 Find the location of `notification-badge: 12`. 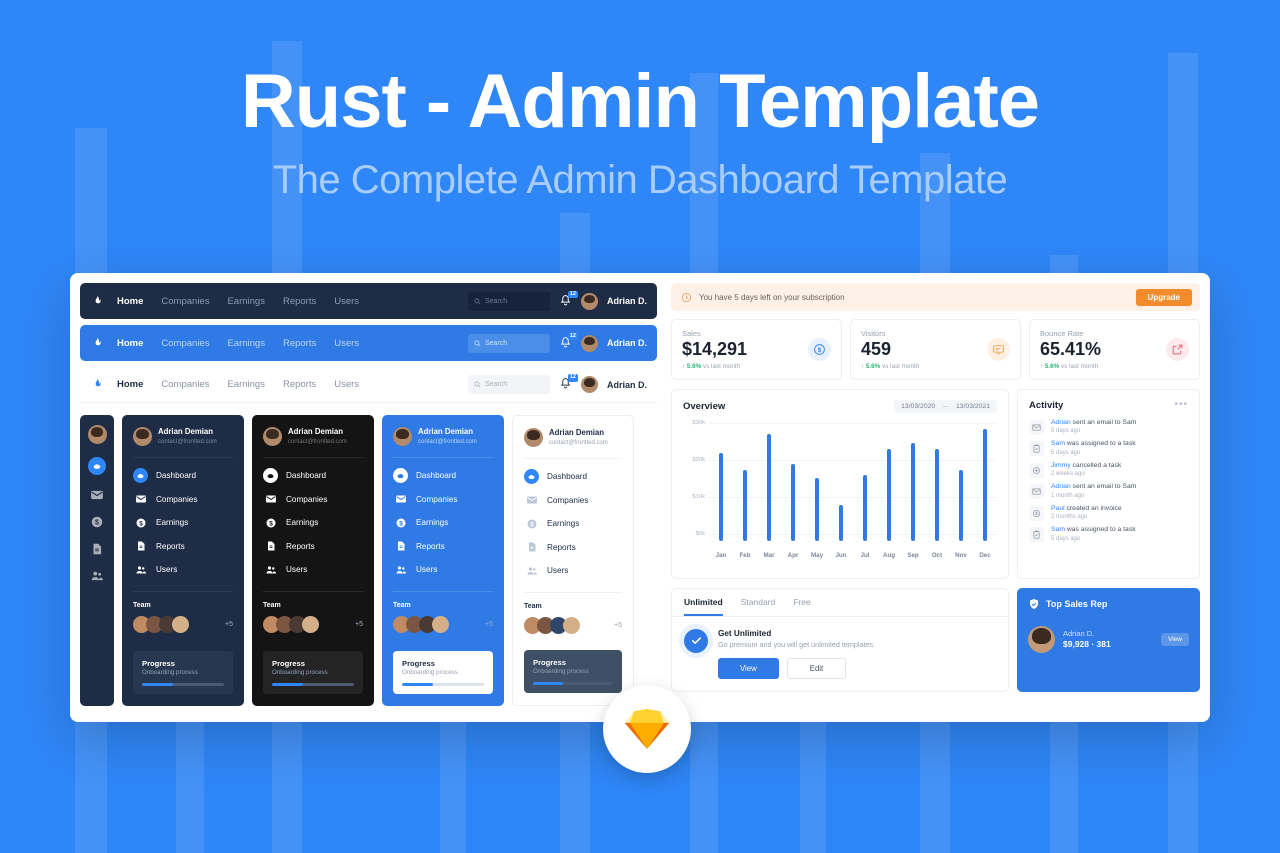

notification-badge: 12 is located at coordinates (572, 378).